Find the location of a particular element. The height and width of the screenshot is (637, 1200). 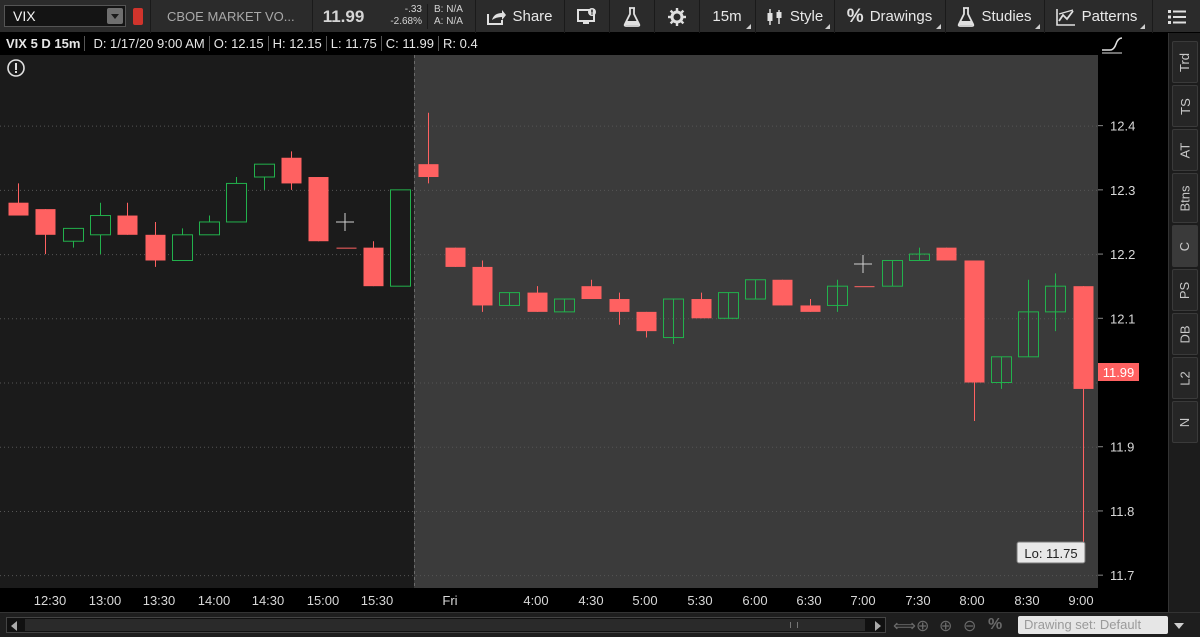

right-sidebar: Trd TS AT Btns C PS DB L2 N is located at coordinates (1184, 322).